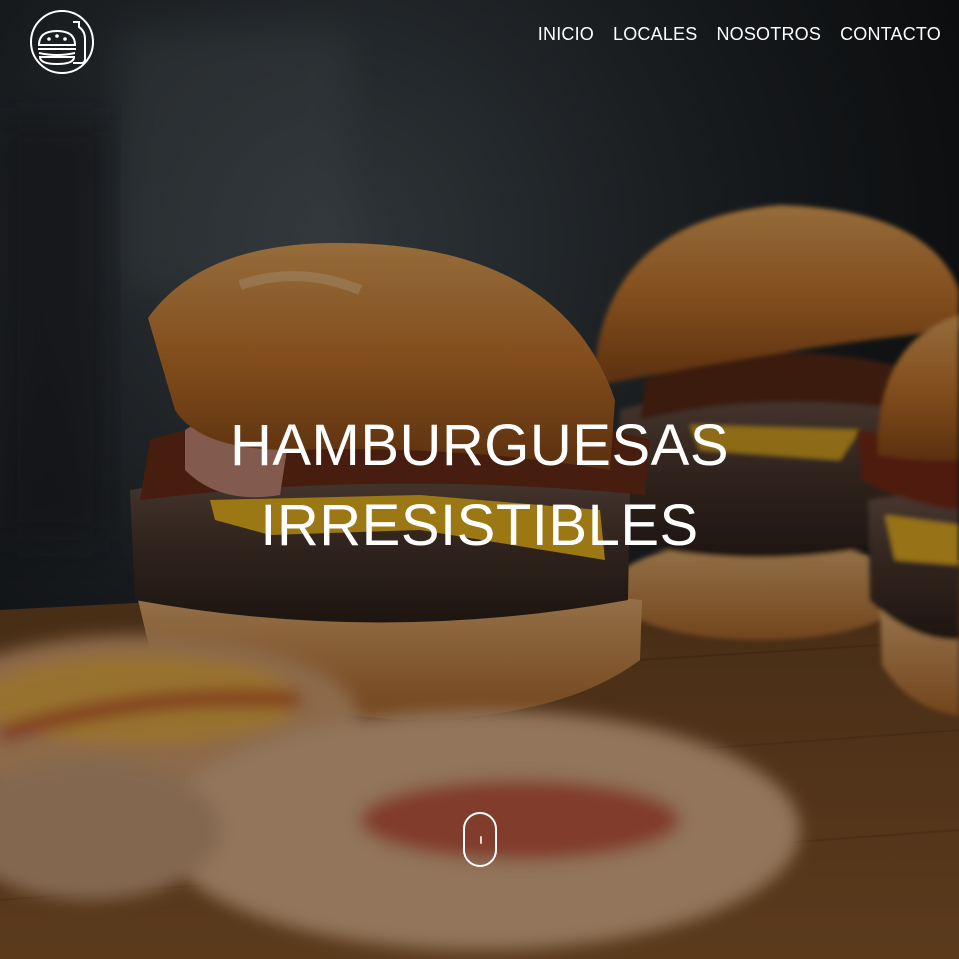 This screenshot has width=959, height=959. I want to click on scroll-wheel-indicator, so click(481, 840).